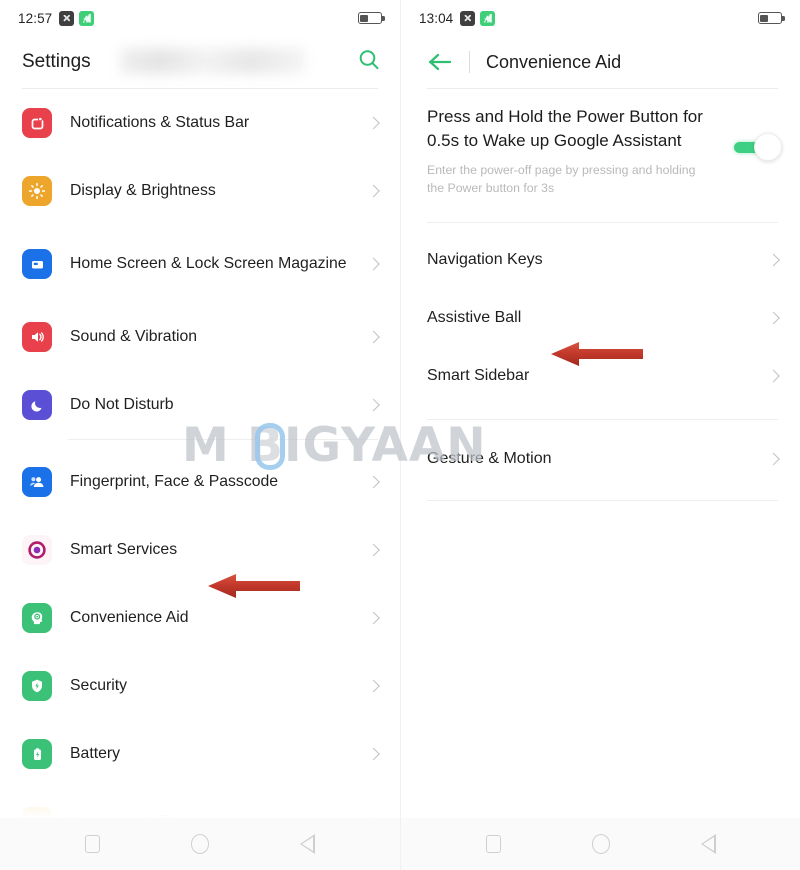  I want to click on ca-item-assistive-ball: Assistive Ball, so click(600, 318).